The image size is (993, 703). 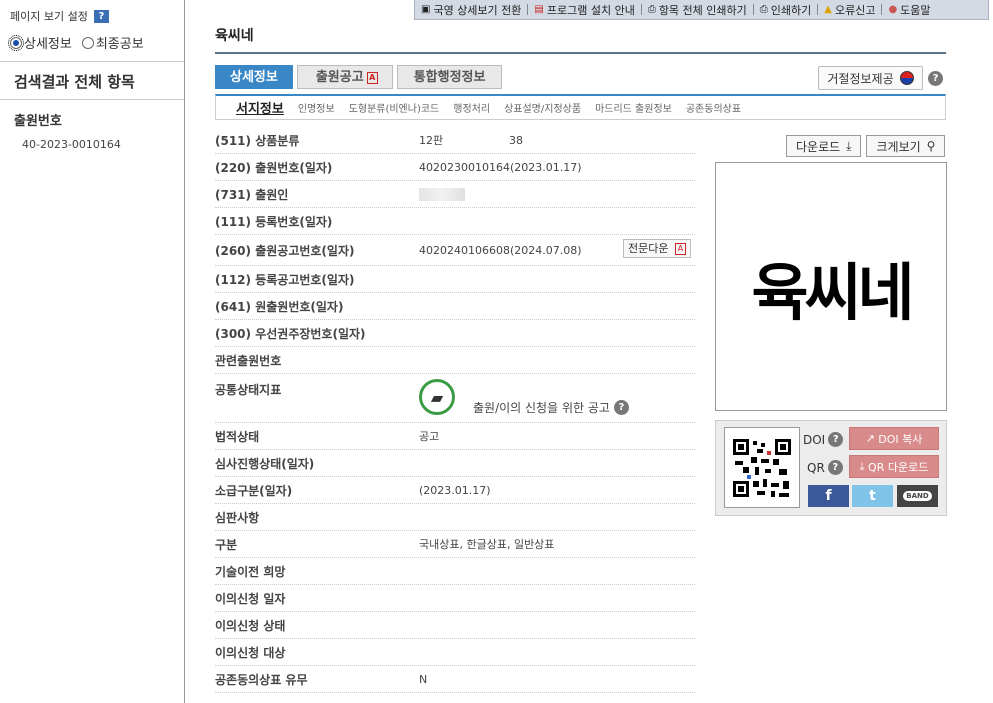 What do you see at coordinates (49, 16) in the screenshot?
I see `view-settings-label: 페이지 보기 설정` at bounding box center [49, 16].